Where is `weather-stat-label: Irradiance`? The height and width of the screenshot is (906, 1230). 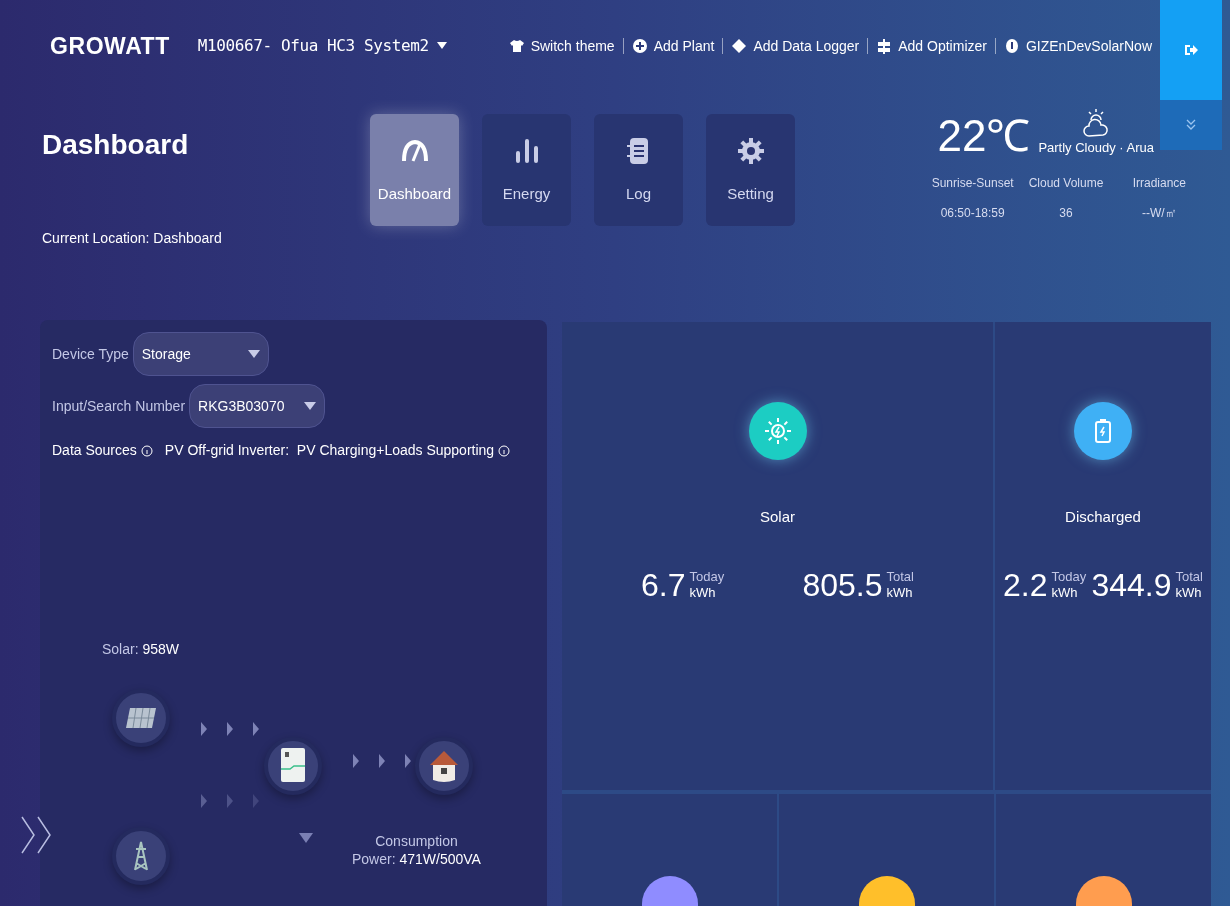
weather-stat-label: Irradiance is located at coordinates (1159, 183).